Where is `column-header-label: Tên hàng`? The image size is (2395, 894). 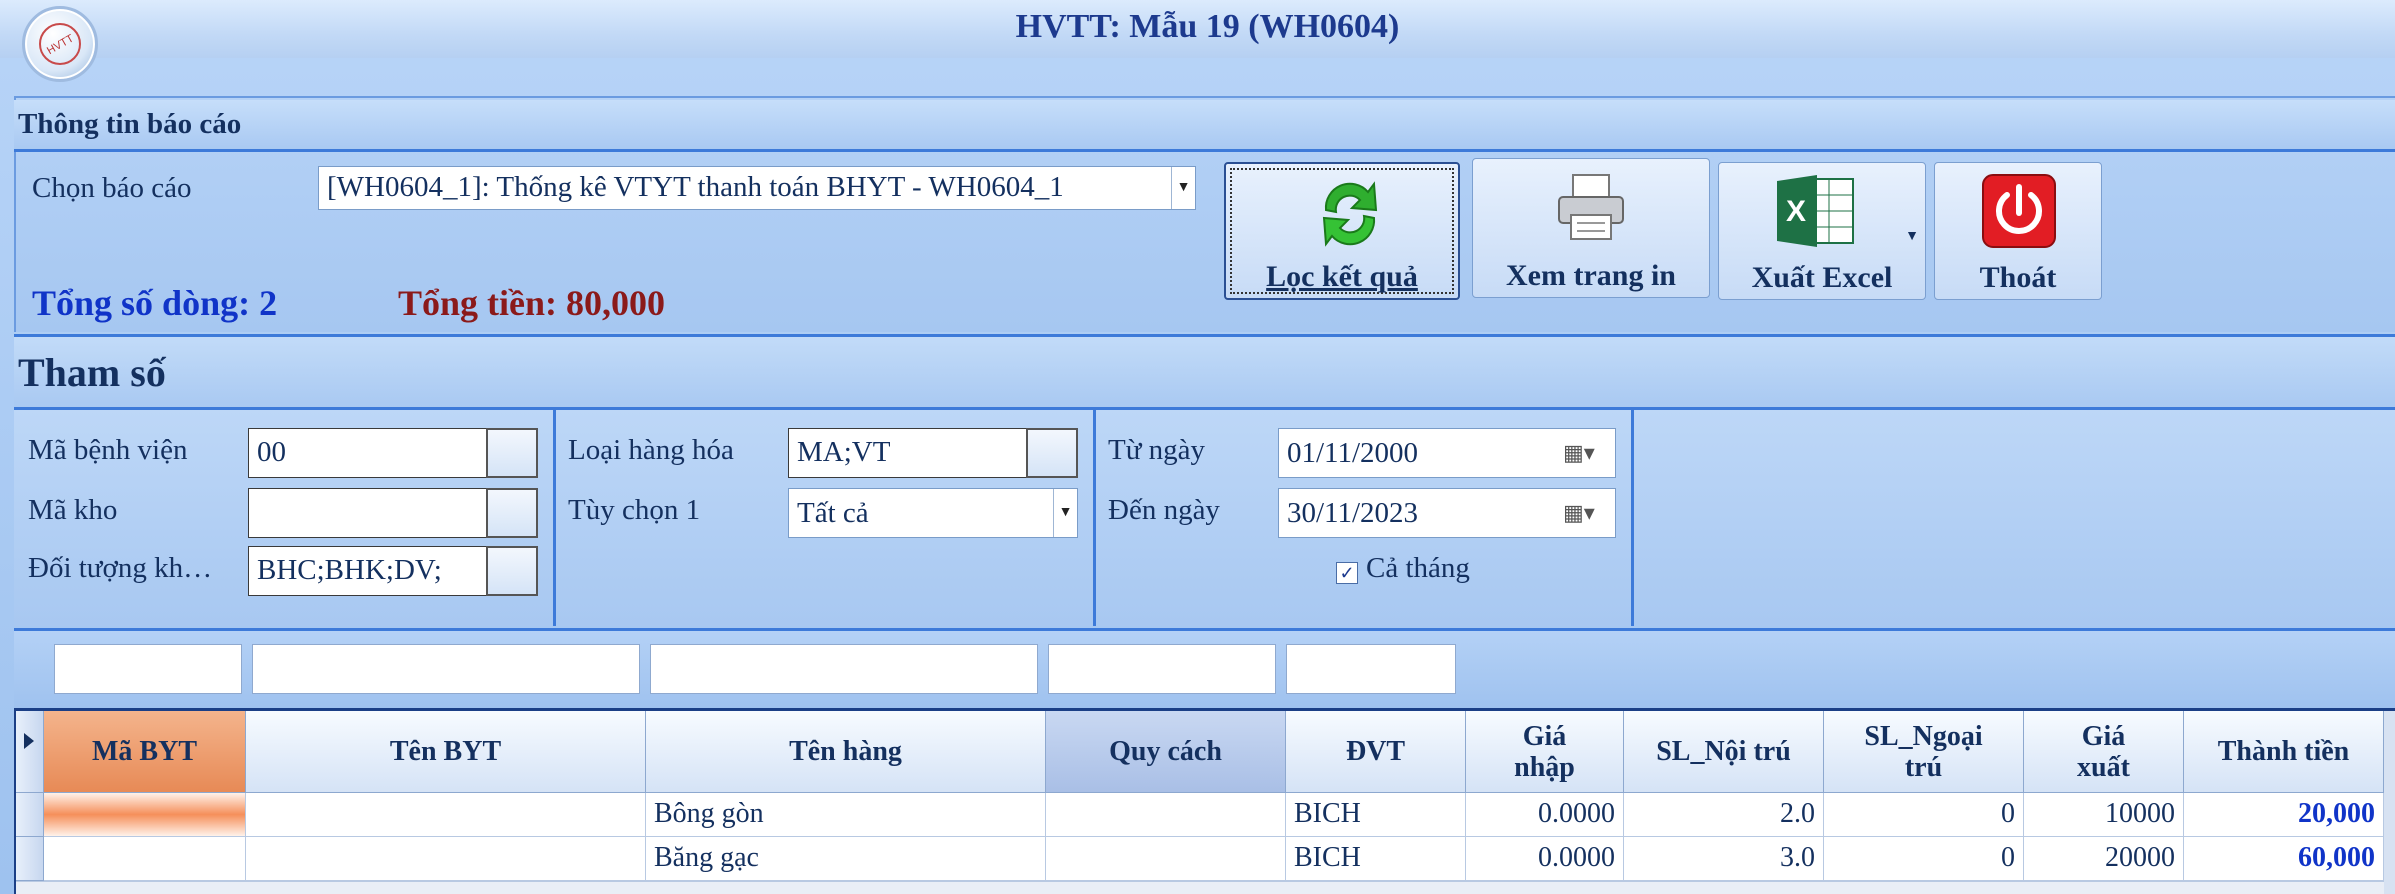
column-header-label: Tên hàng is located at coordinates (845, 751).